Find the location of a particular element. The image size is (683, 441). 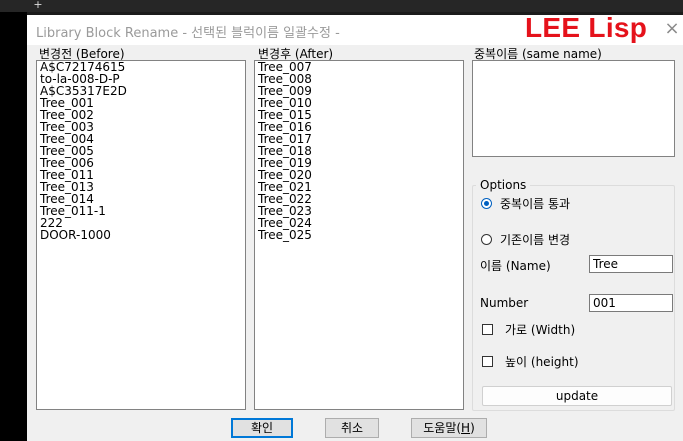

name-label: 이름 (Name) is located at coordinates (515, 266).